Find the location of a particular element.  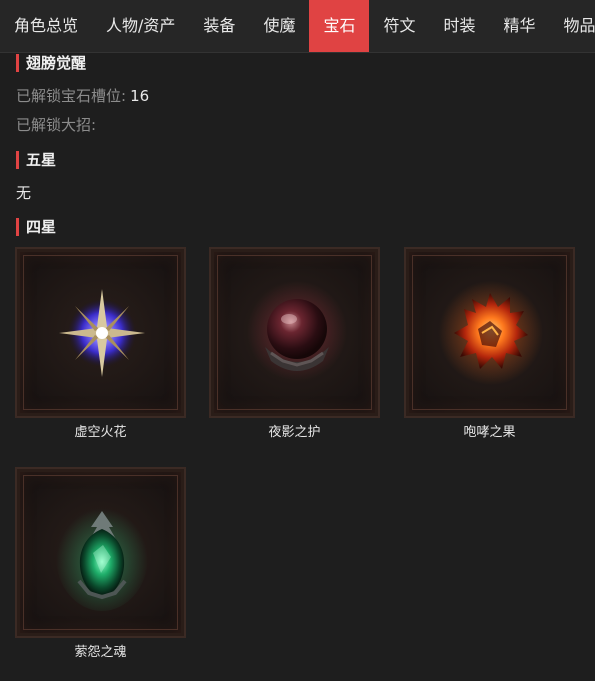

unlocked-gem-slots-label: 已解锁宝石槽位: is located at coordinates (71, 96).